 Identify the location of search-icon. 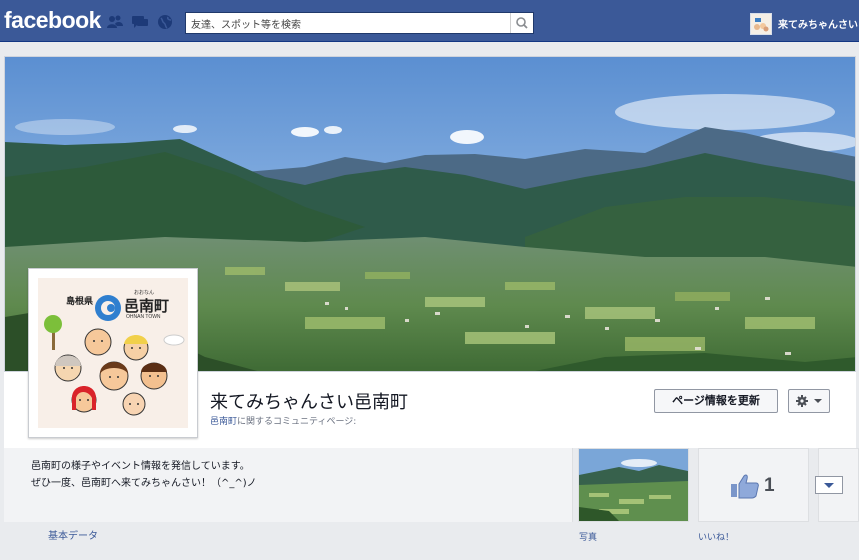
(522, 23).